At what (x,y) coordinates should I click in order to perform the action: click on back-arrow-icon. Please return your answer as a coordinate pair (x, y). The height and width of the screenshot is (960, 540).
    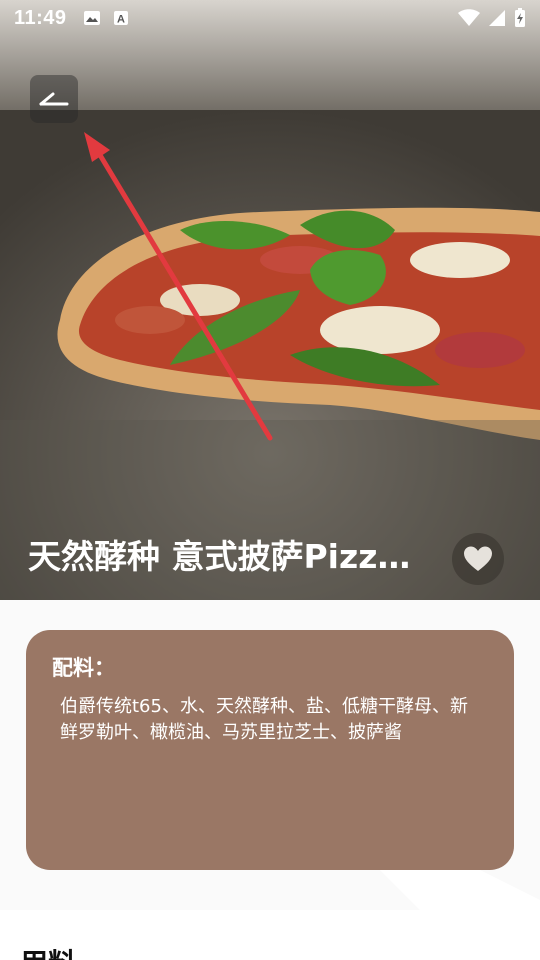
    Looking at the image, I should click on (54, 99).